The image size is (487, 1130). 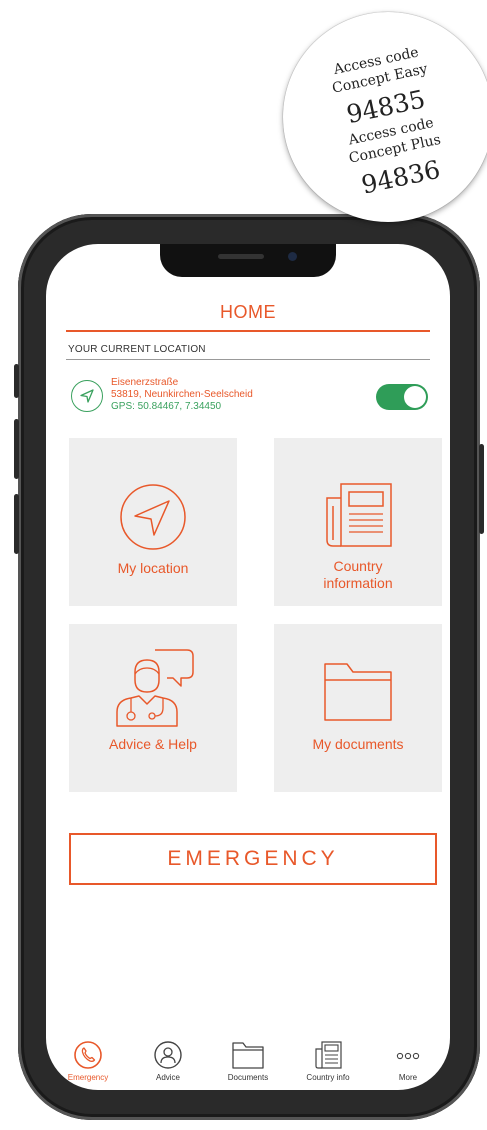 What do you see at coordinates (358, 583) in the screenshot?
I see `tile-label-line-2: information` at bounding box center [358, 583].